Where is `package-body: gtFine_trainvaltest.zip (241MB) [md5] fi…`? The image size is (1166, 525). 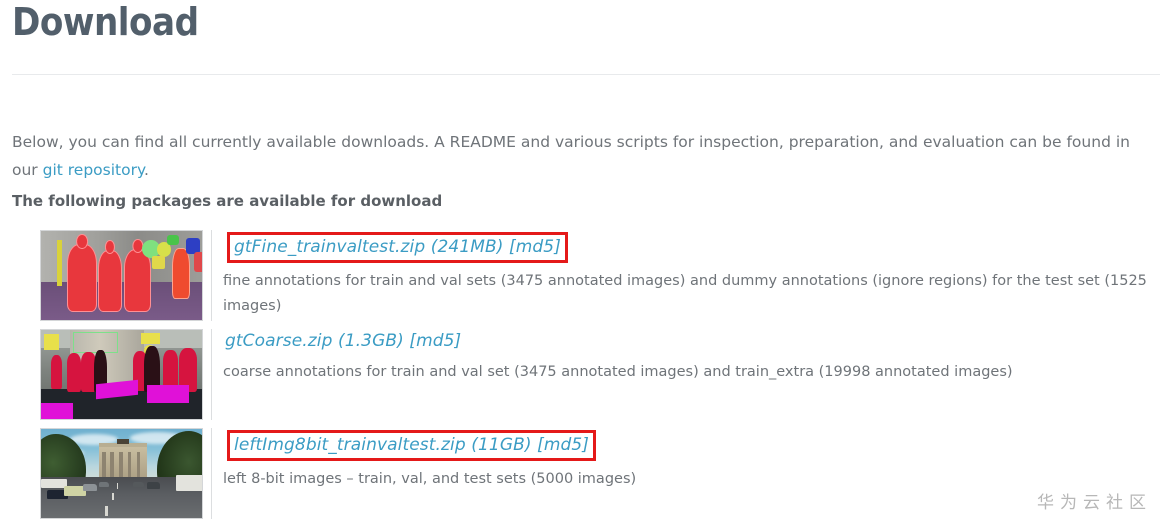 package-body: gtFine_trainvaltest.zip (241MB) [md5] fi… is located at coordinates (688, 275).